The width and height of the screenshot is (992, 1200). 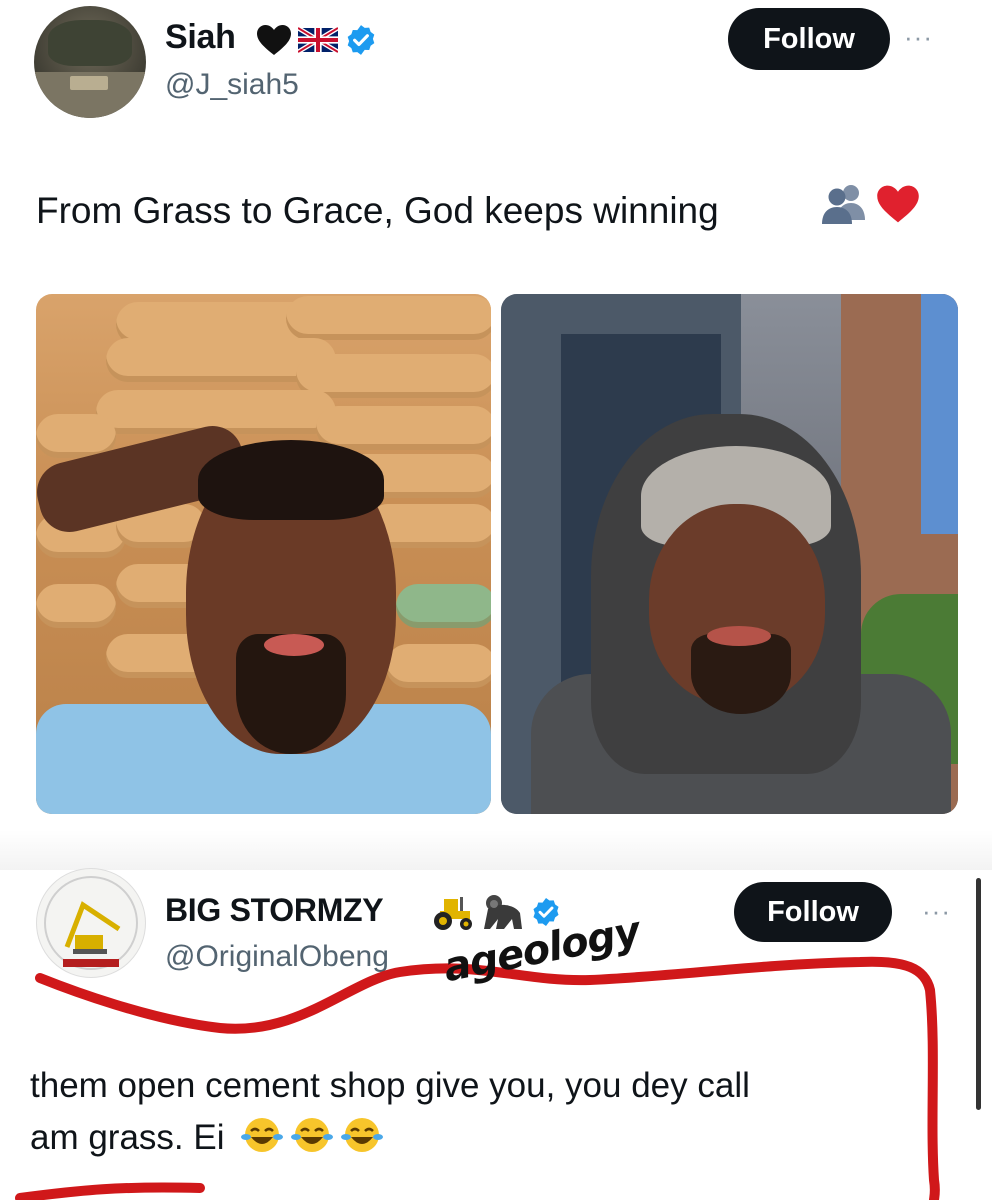 I want to click on tractor-icon, so click(x=453, y=913).